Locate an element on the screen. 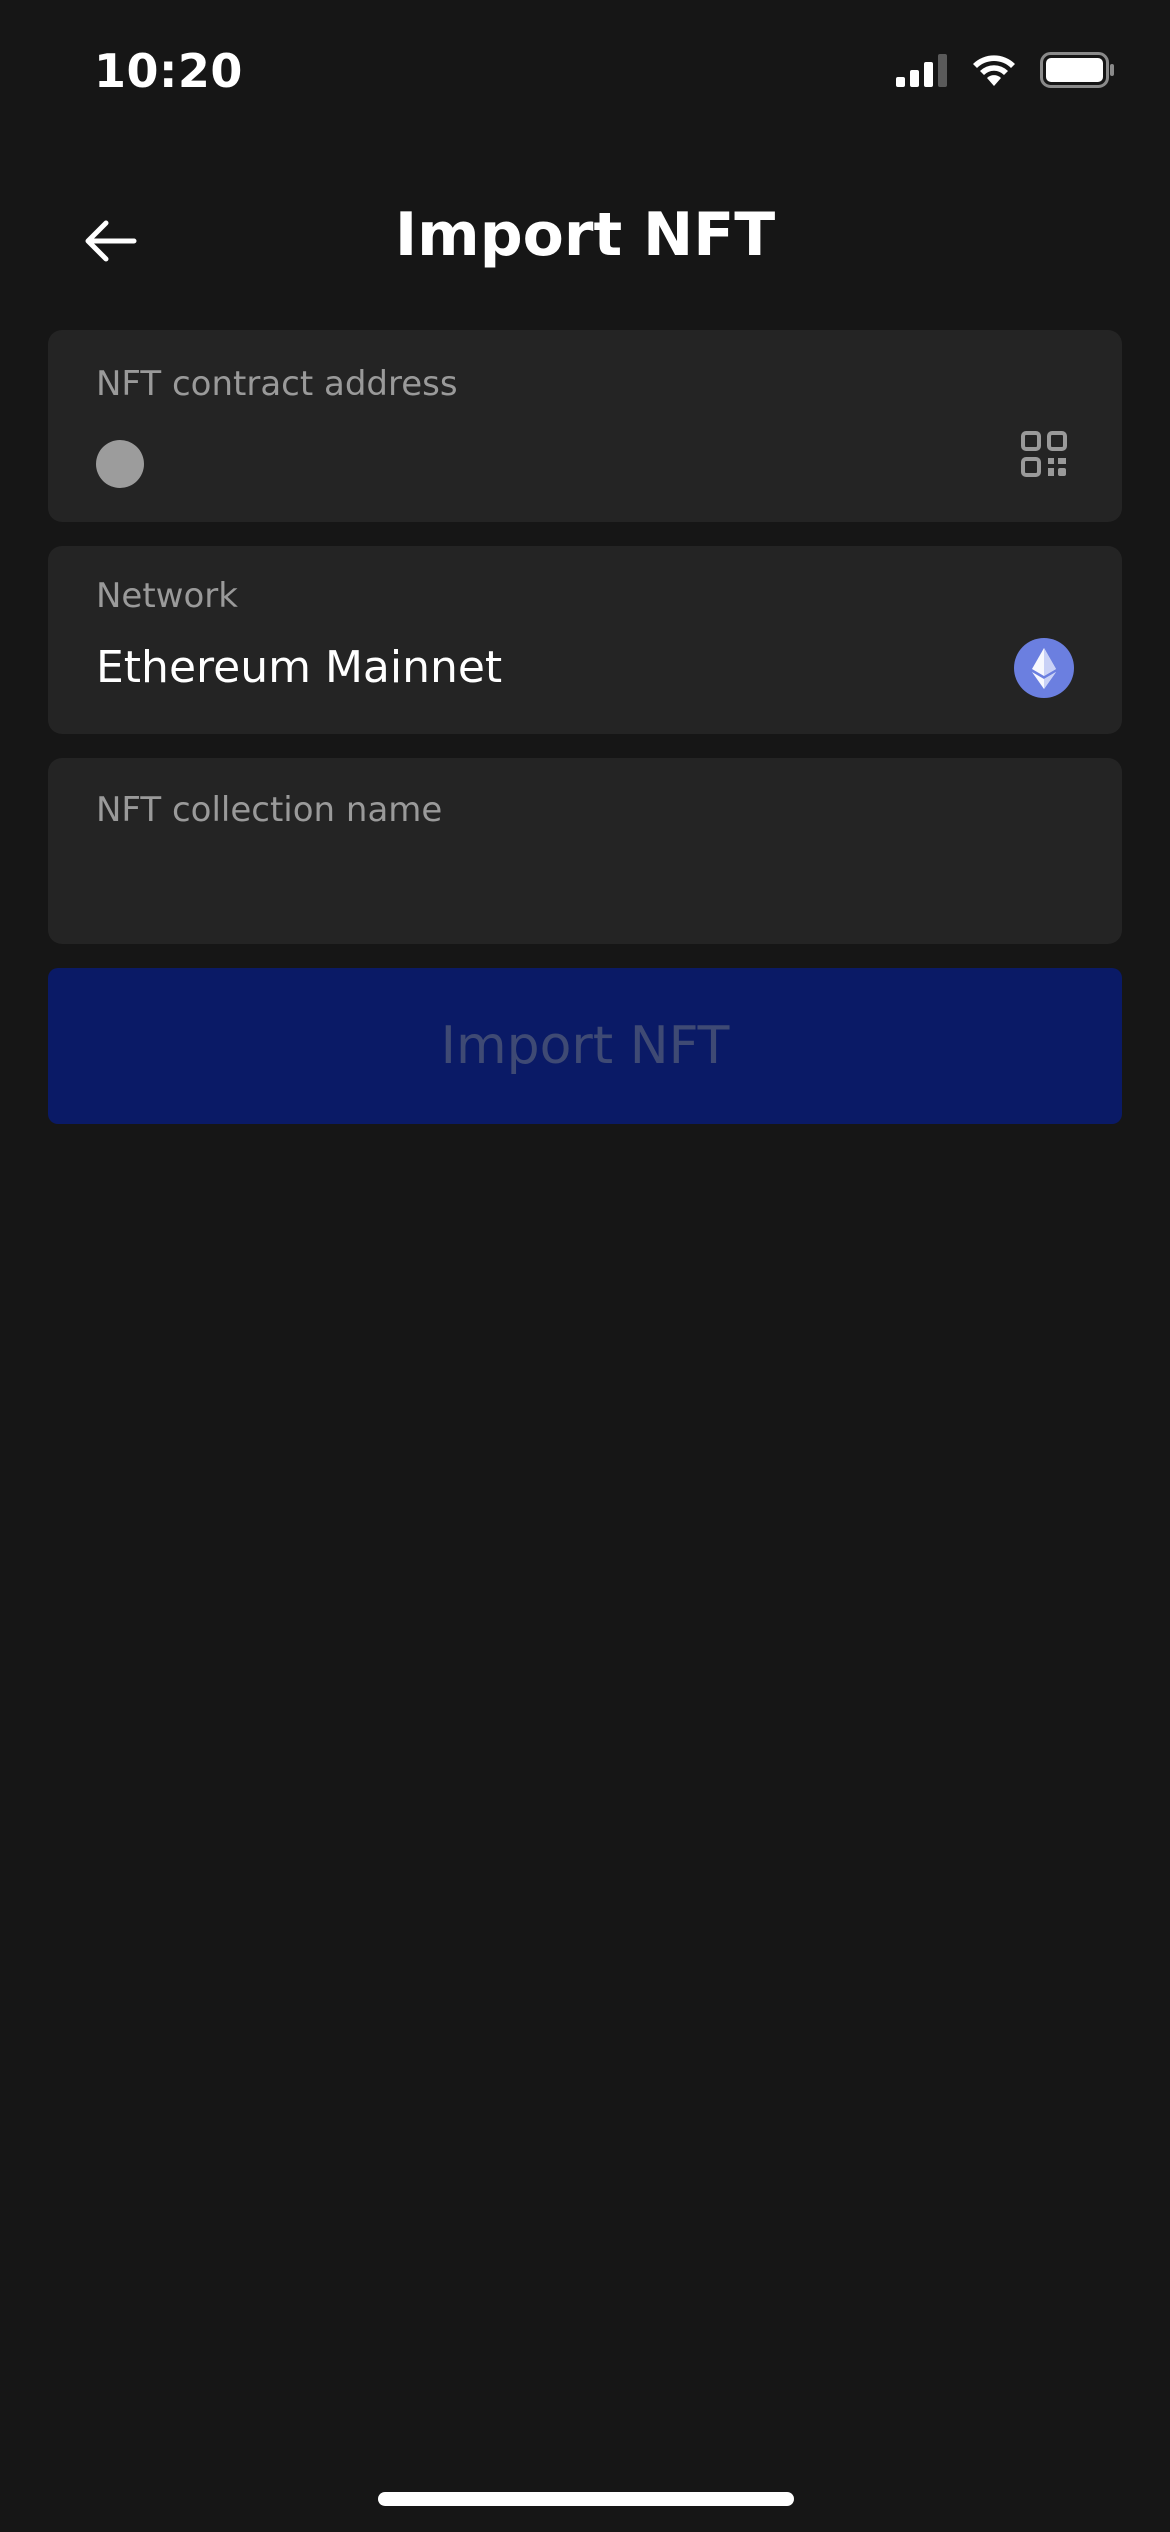  status-bar: 10:20 is located at coordinates (585, 75).